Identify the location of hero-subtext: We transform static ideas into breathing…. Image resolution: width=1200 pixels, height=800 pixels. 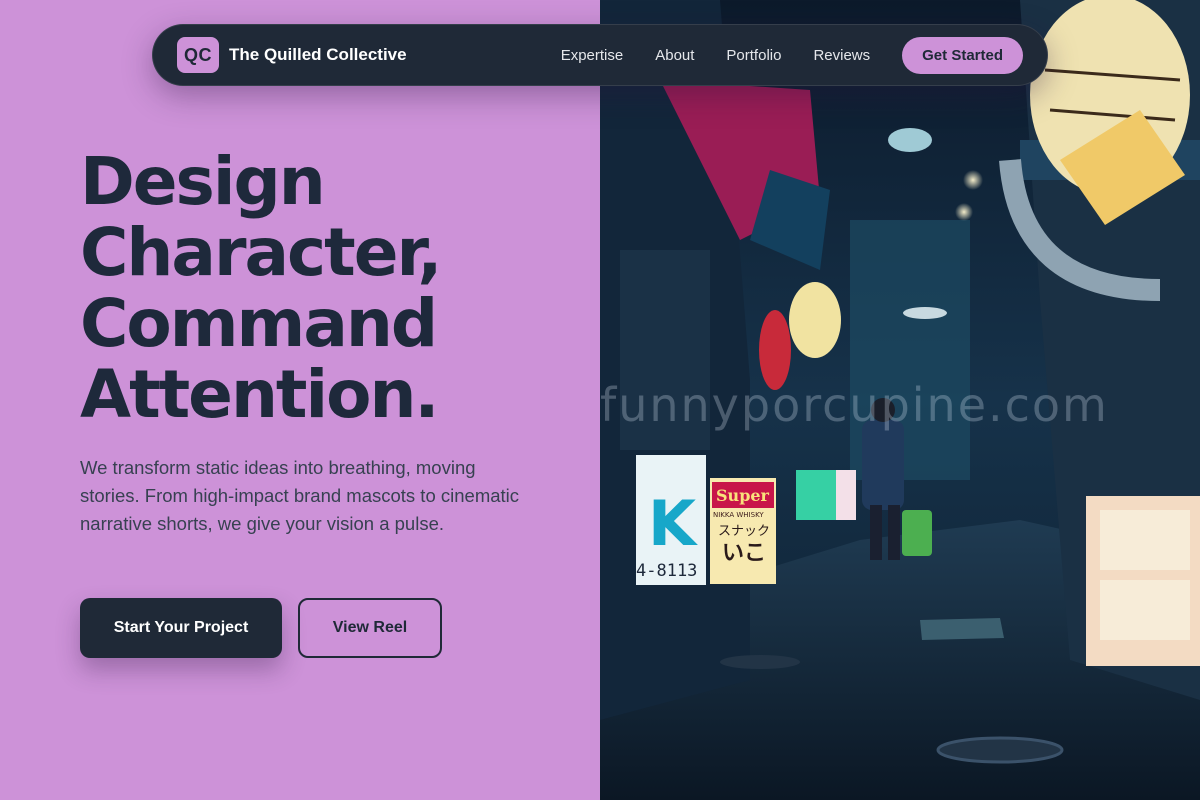
(300, 495).